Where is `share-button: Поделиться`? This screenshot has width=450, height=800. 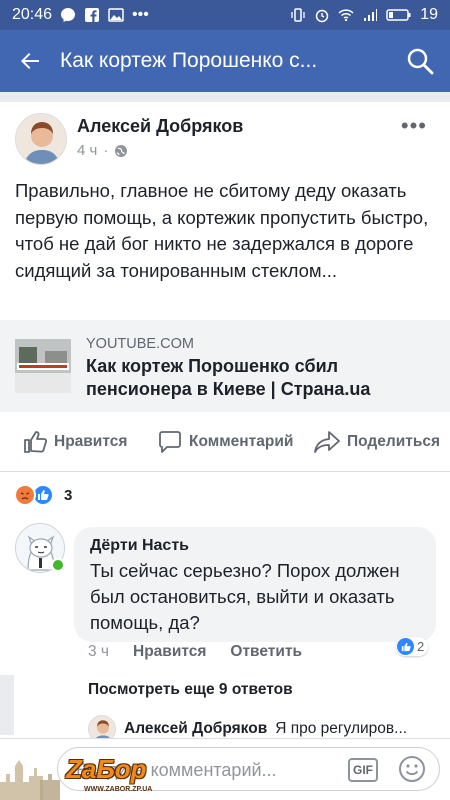 share-button: Поделиться is located at coordinates (376, 442).